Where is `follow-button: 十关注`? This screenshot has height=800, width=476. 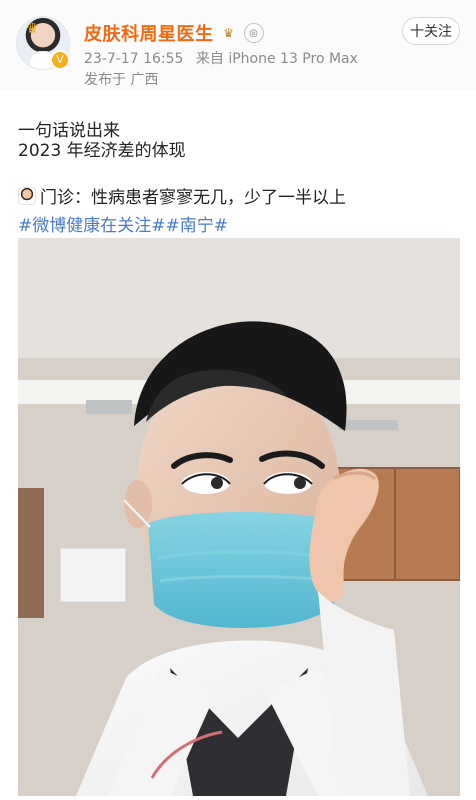
follow-button: 十关注 is located at coordinates (431, 31).